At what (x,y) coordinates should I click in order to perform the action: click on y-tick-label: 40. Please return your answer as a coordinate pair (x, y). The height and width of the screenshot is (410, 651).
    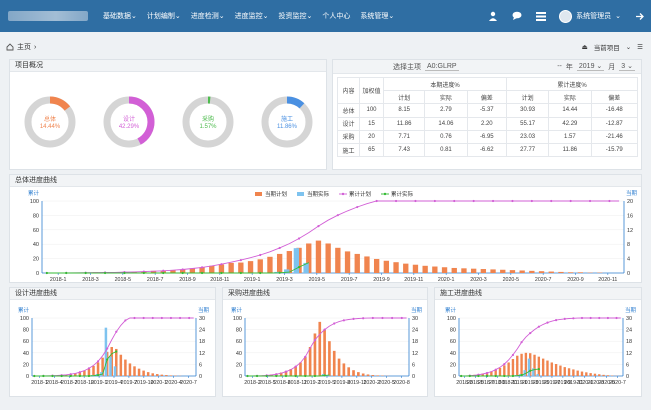
    Looking at the image, I should click on (26, 354).